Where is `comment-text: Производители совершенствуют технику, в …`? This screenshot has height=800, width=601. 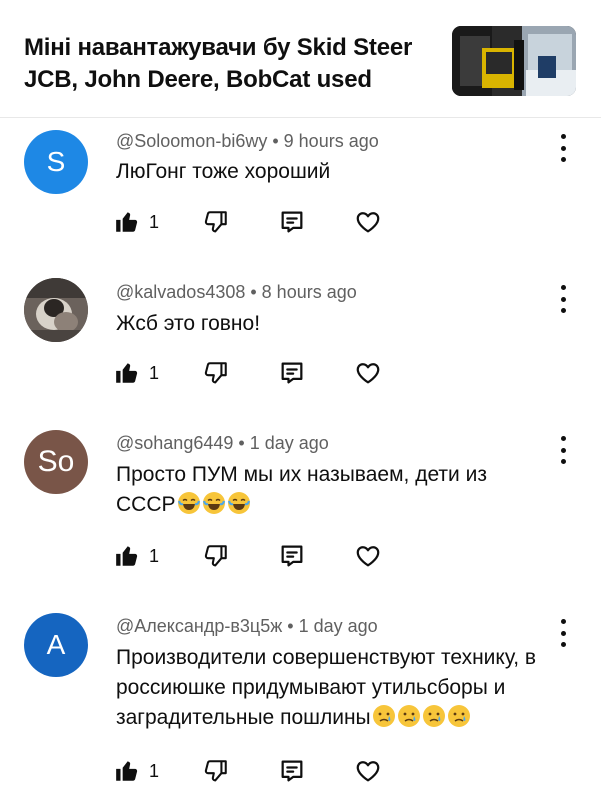 comment-text: Производители совершенствуют технику, в … is located at coordinates (338, 688).